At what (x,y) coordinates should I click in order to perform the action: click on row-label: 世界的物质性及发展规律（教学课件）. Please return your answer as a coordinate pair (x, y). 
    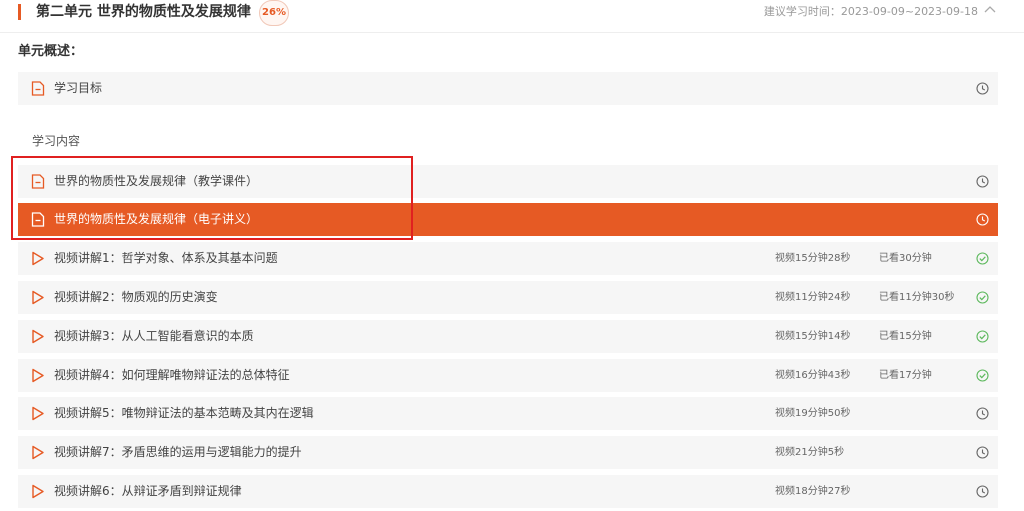
    Looking at the image, I should click on (156, 181).